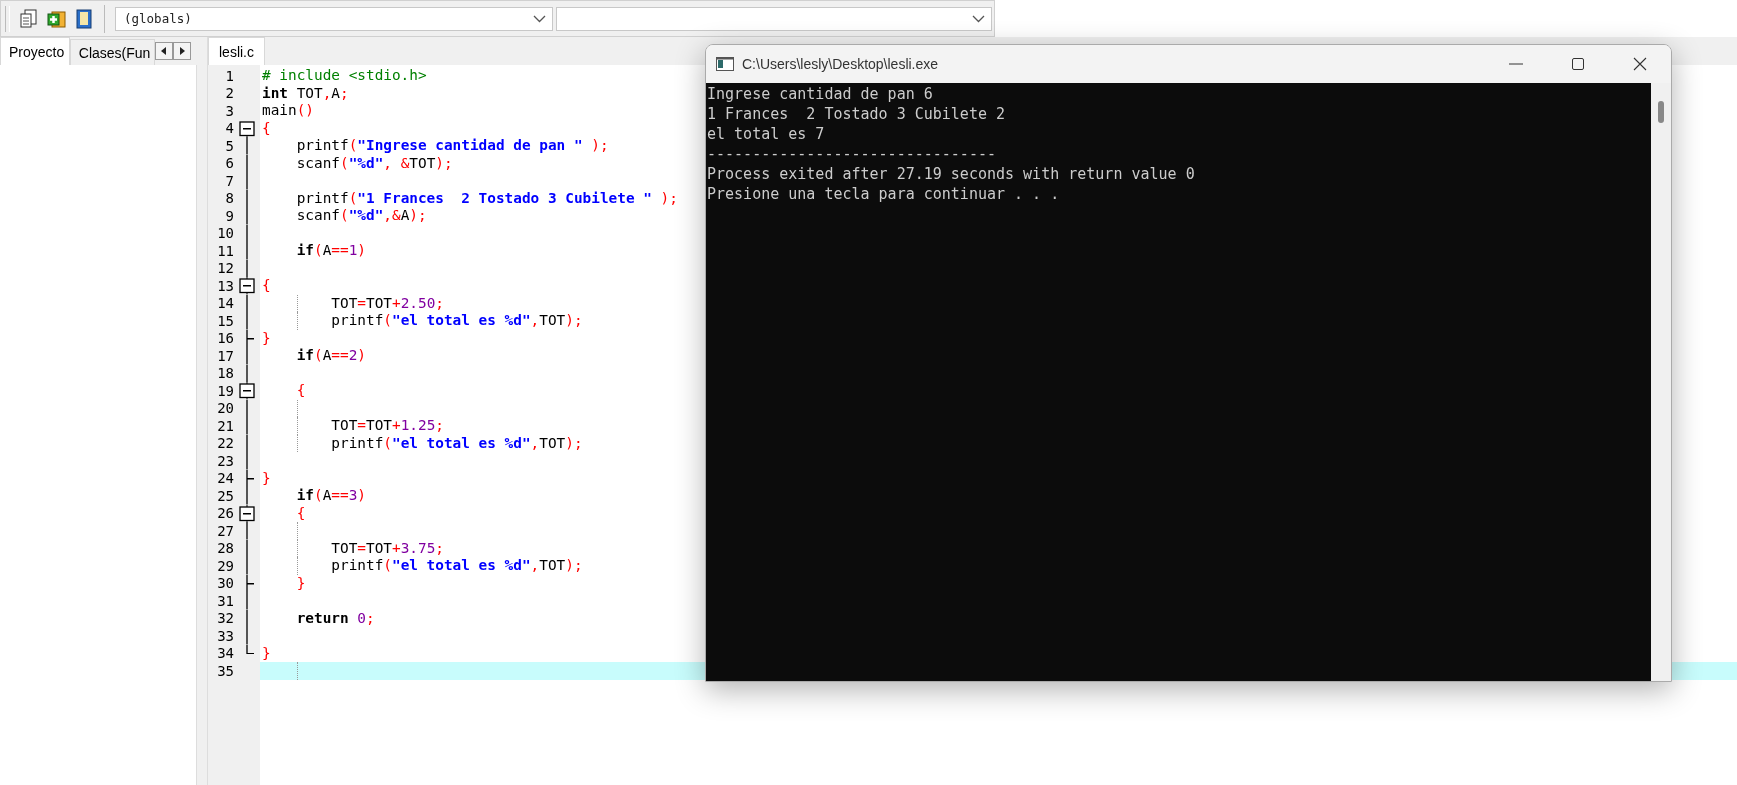  I want to click on code-line: scanf("%d", &TOT);, so click(374, 163).